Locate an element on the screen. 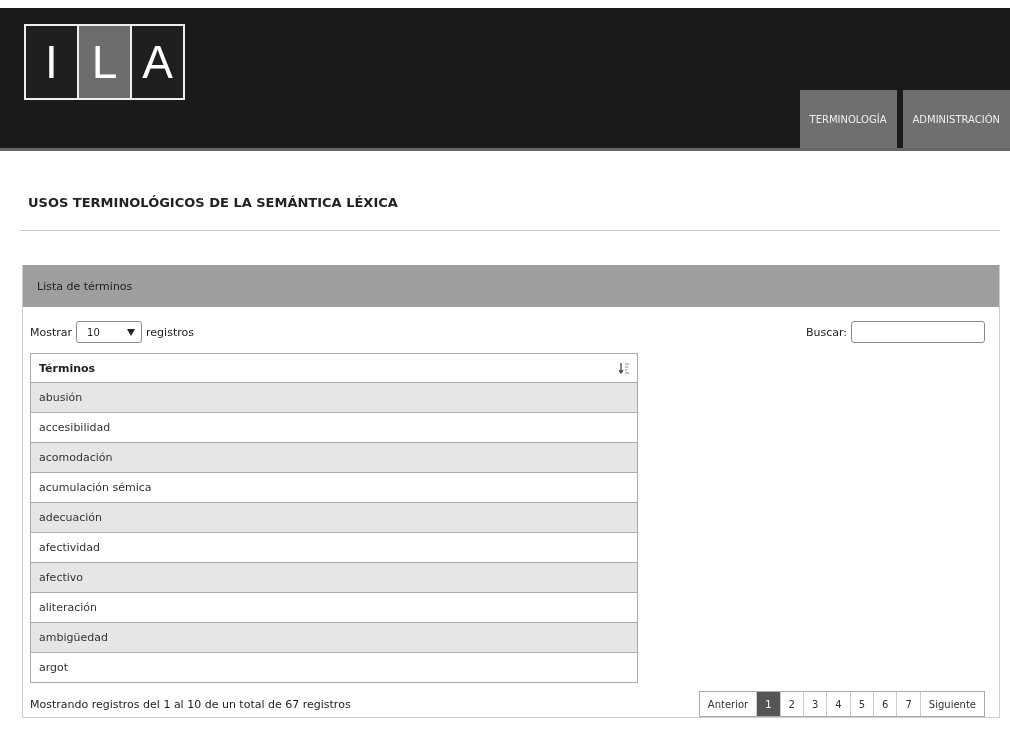 This screenshot has width=1010, height=754. column-header: Términos is located at coordinates (334, 368).